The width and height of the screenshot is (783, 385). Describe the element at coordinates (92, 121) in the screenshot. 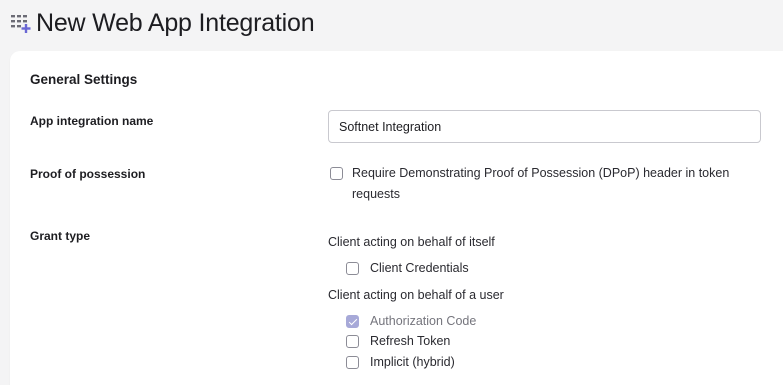

I see `app-integration-name-label: App integration name` at that location.